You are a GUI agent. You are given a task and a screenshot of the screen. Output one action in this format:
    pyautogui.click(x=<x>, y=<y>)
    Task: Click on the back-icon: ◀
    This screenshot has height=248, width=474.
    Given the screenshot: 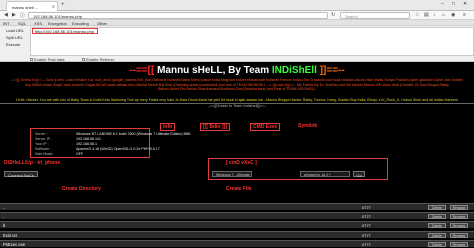 What is the action you would take?
    pyautogui.click(x=6, y=15)
    